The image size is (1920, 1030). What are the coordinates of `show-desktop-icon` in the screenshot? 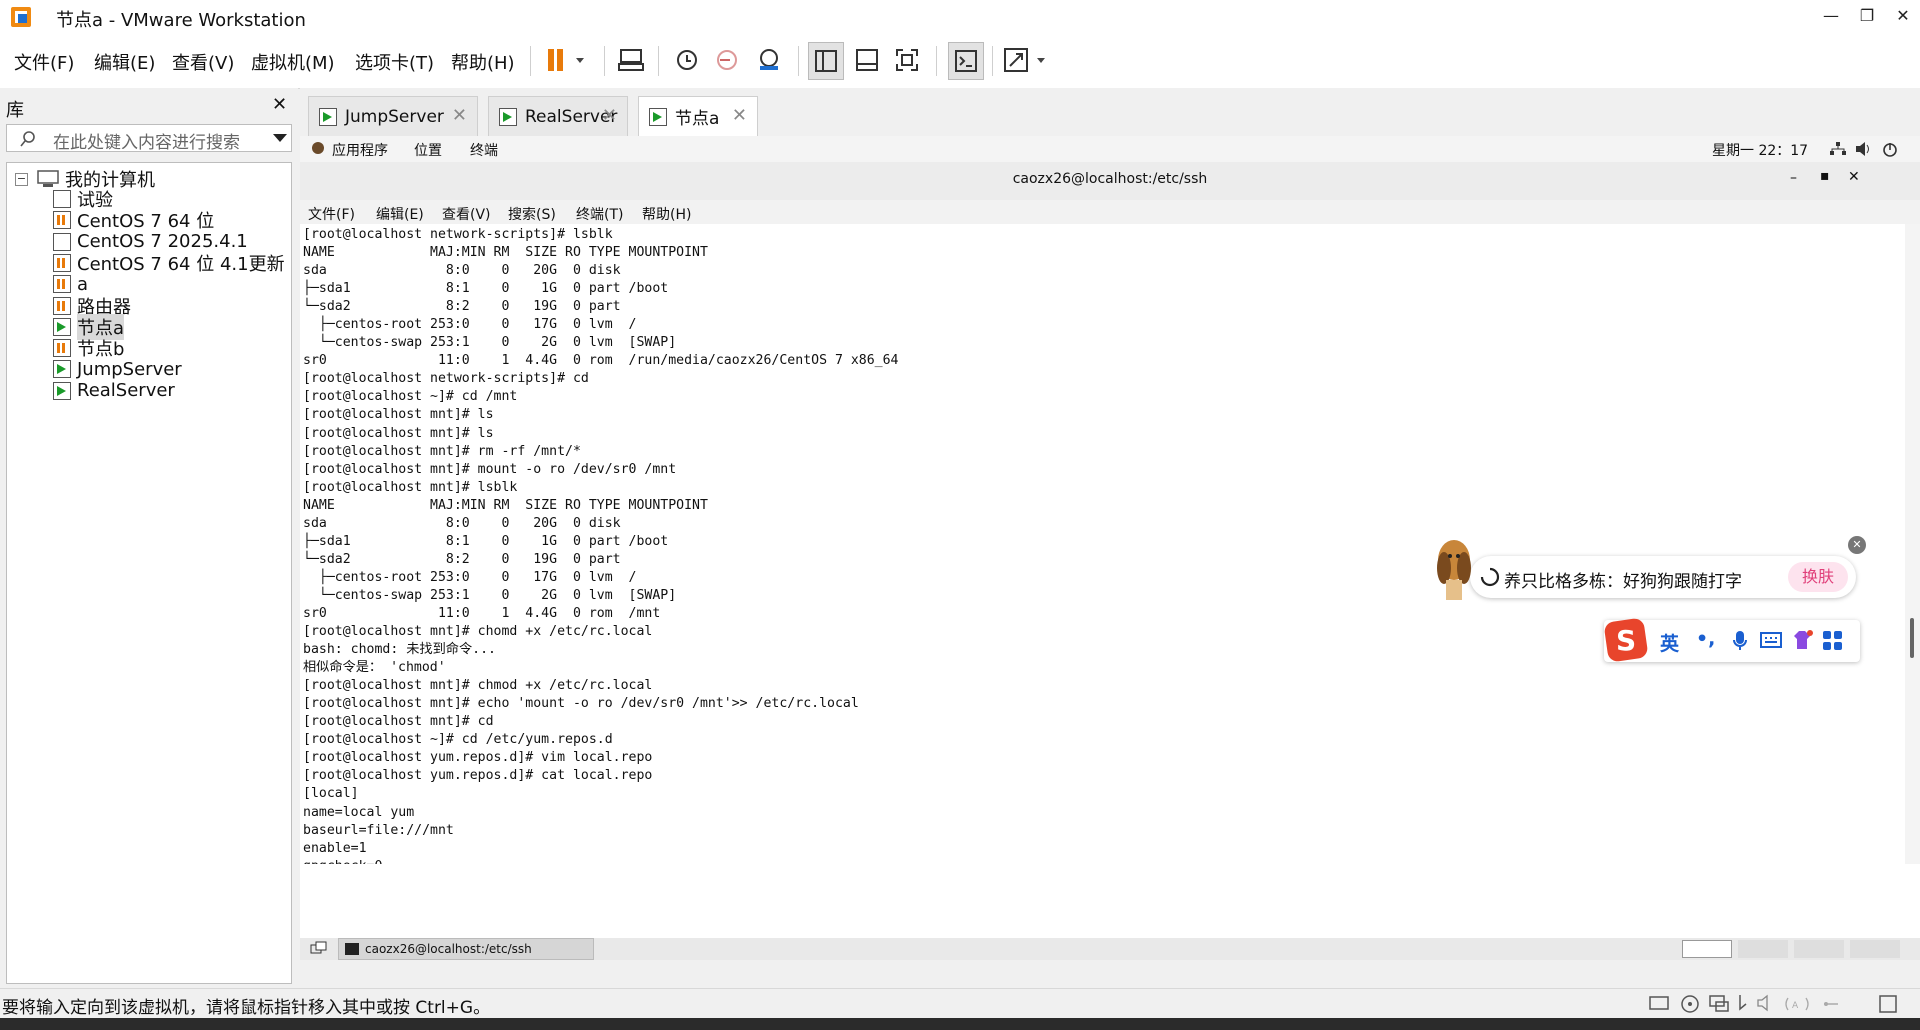 It's located at (319, 949).